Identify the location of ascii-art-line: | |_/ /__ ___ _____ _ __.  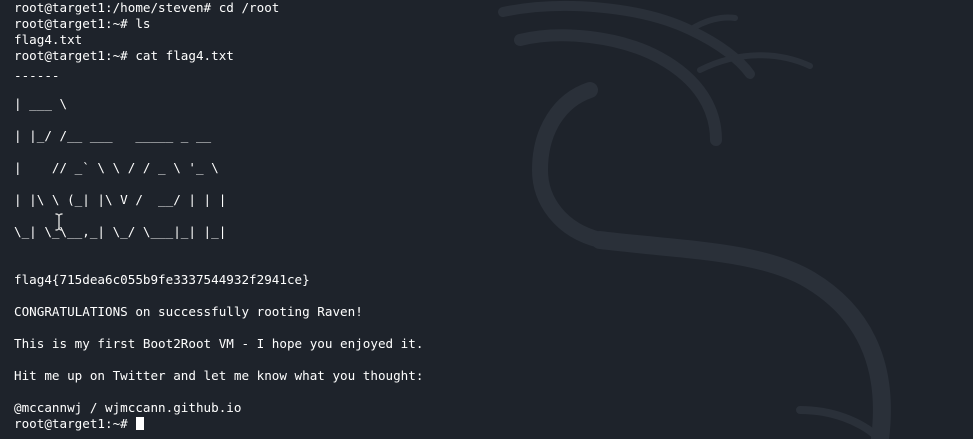
(113, 135).